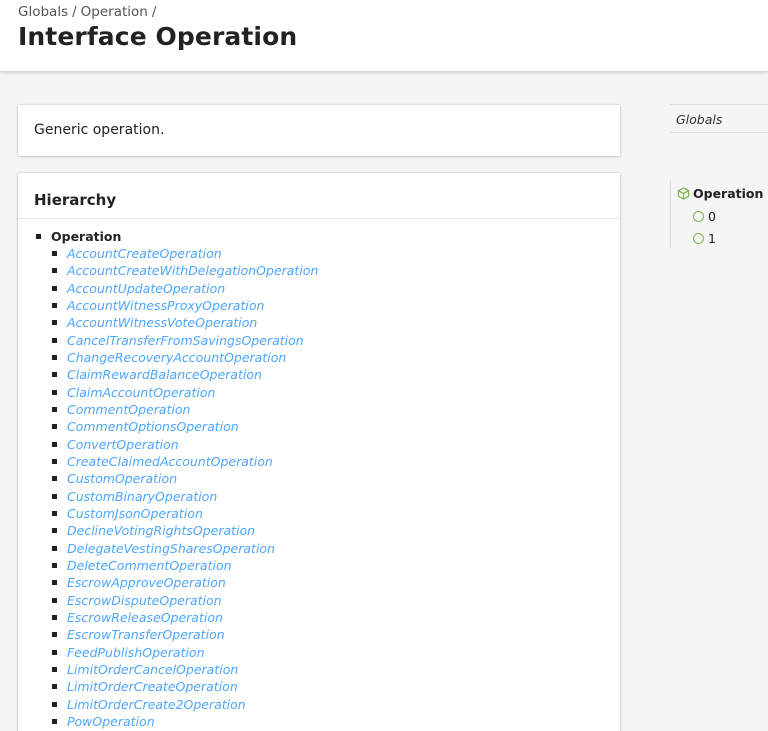  I want to click on hierarchy-root-label: Operation, so click(86, 236).